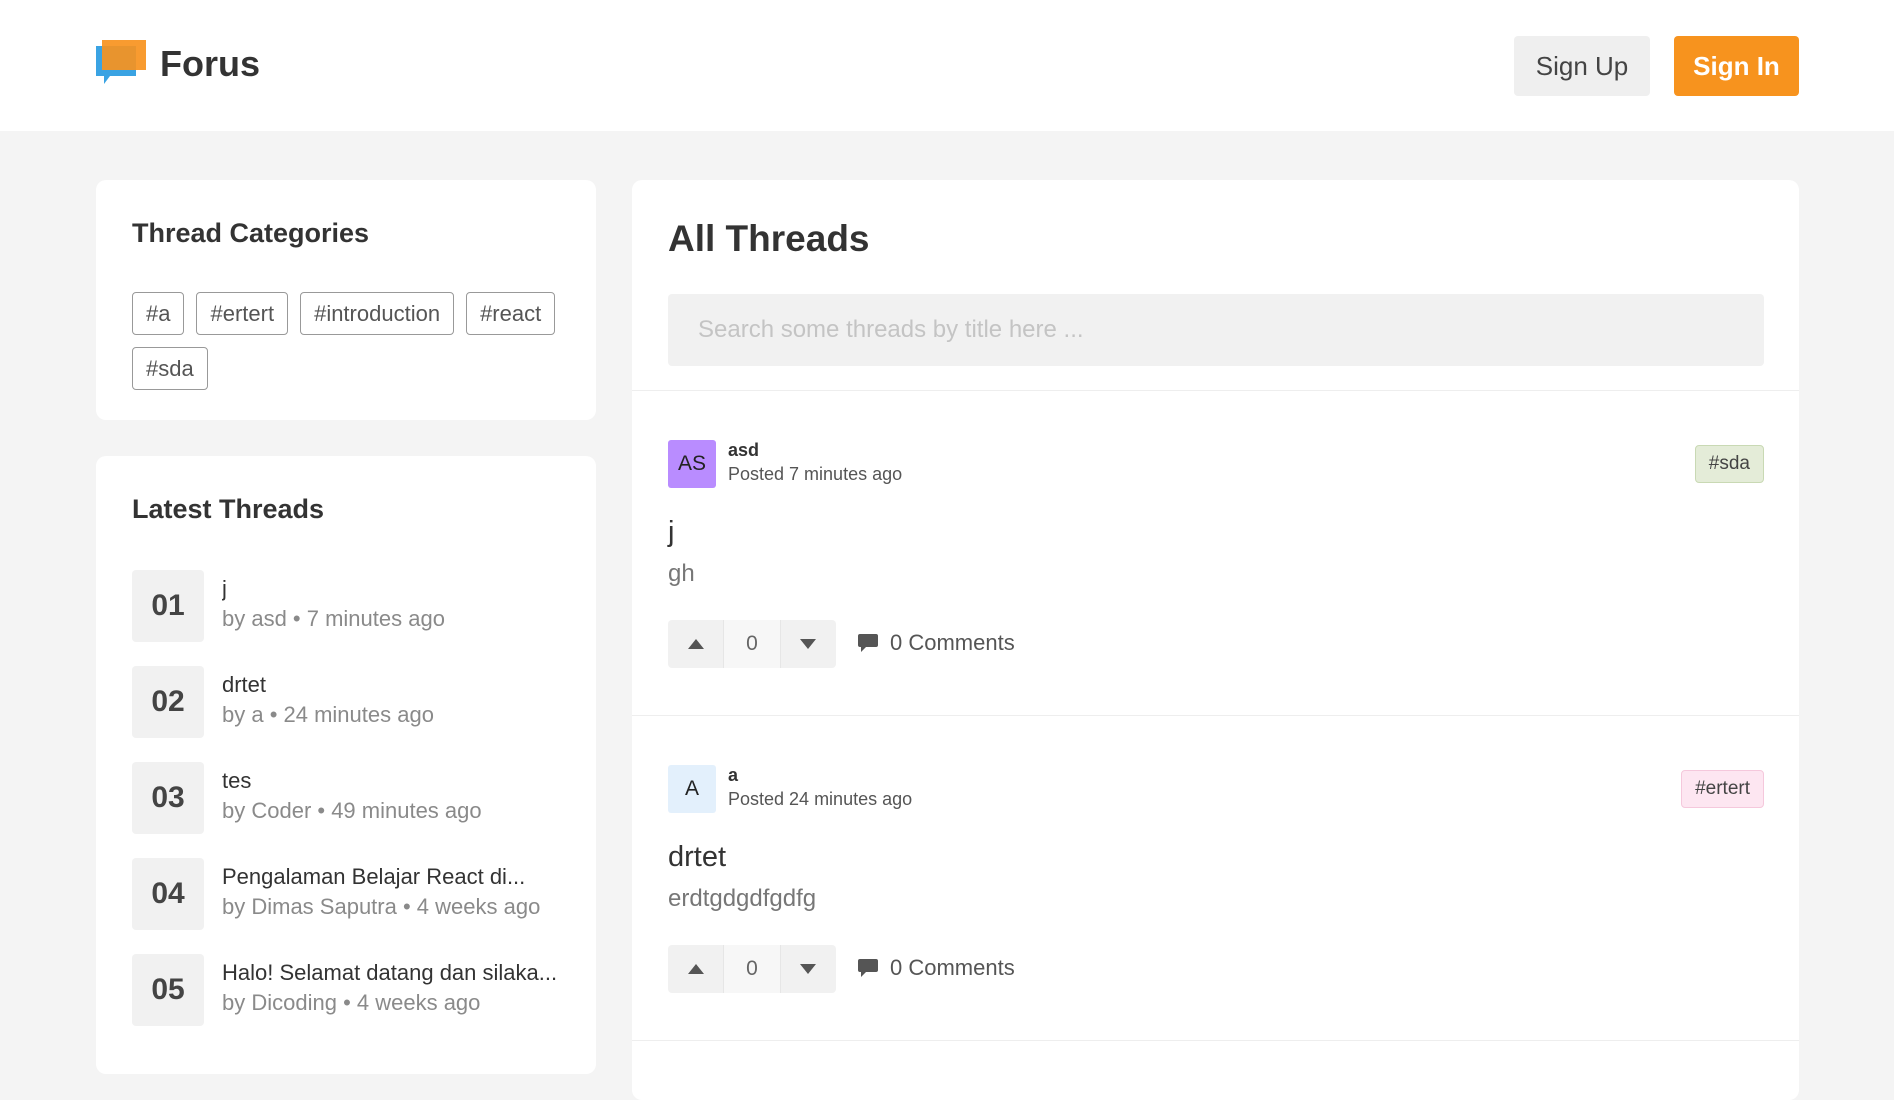  Describe the element at coordinates (251, 233) in the screenshot. I see `categories-heading: Thread Categories` at that location.